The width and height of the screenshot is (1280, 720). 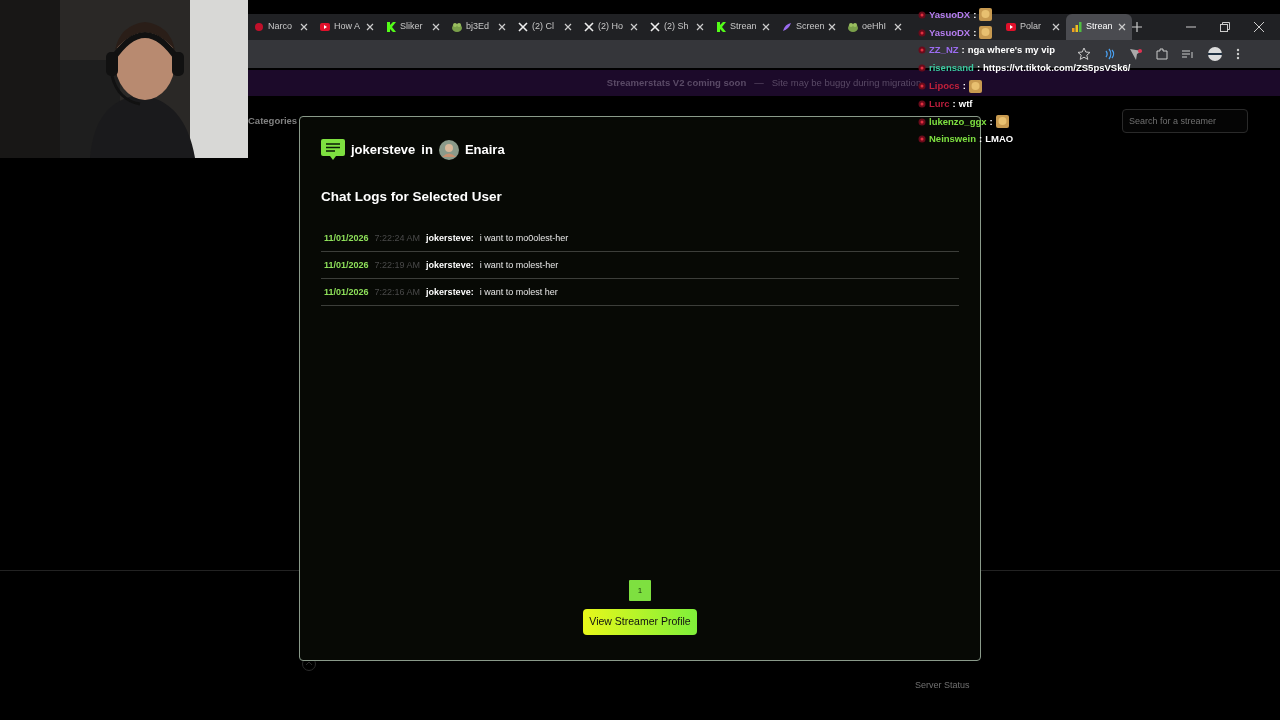 What do you see at coordinates (1057, 68) in the screenshot?
I see `chat-message: https://vt.tiktok.com/ZS5psVSk6/` at bounding box center [1057, 68].